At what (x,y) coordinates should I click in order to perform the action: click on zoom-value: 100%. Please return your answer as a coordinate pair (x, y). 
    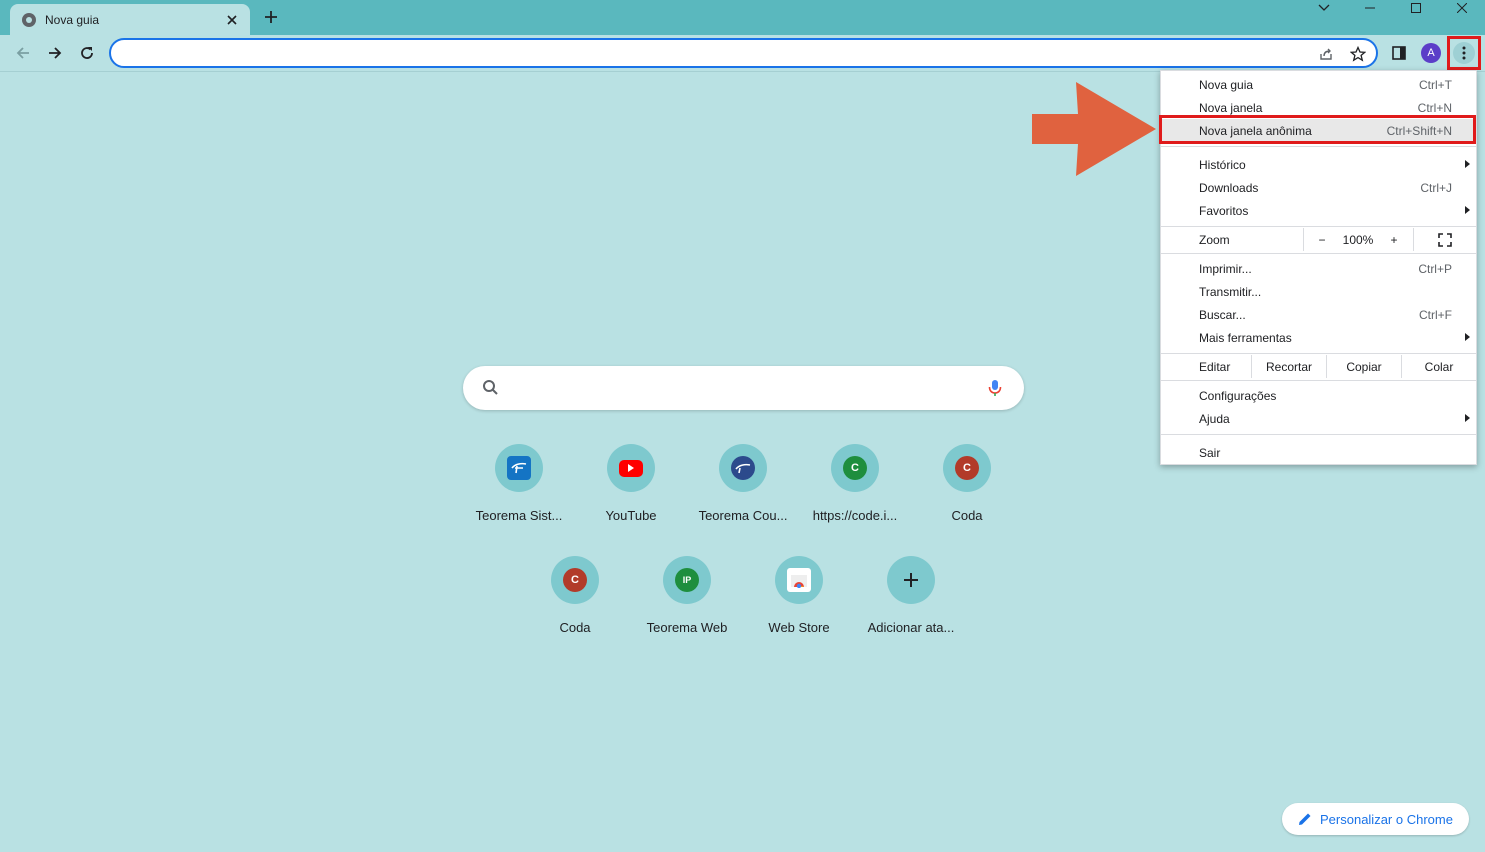
    Looking at the image, I should click on (1358, 239).